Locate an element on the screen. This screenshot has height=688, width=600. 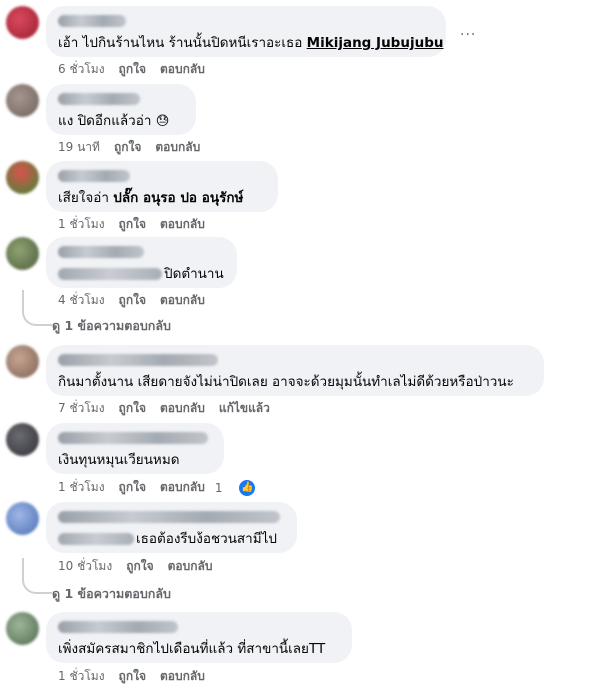
comment-actions: 10 ชั่วโมง ถูกใจ ตอบกลับ is located at coordinates (142, 566).